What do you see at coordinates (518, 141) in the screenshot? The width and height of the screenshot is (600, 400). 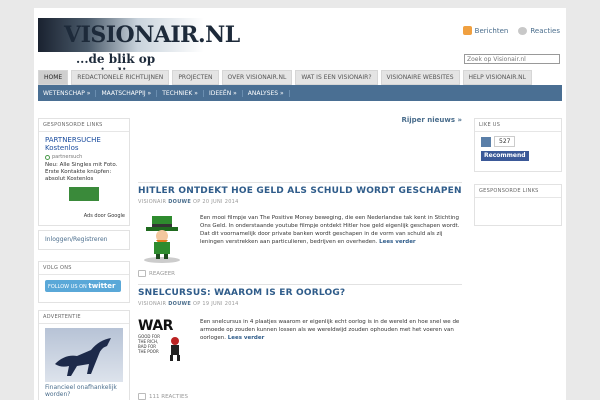 I see `like-count-box: 527` at bounding box center [518, 141].